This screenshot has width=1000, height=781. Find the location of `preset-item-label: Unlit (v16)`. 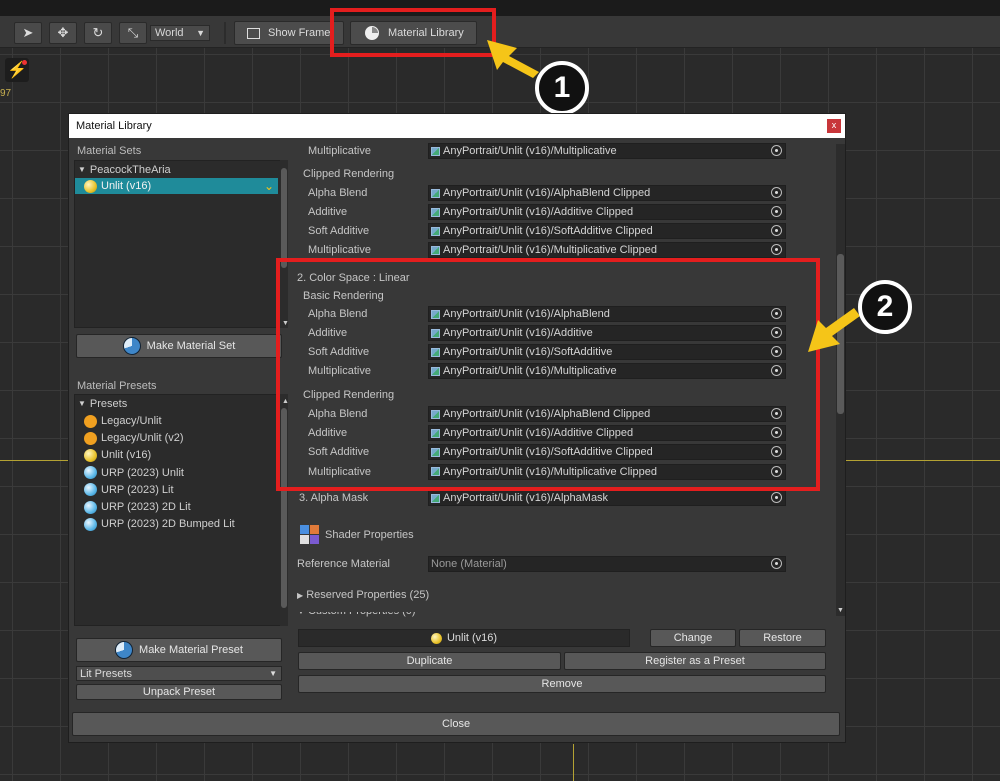

preset-item-label: Unlit (v16) is located at coordinates (126, 455).